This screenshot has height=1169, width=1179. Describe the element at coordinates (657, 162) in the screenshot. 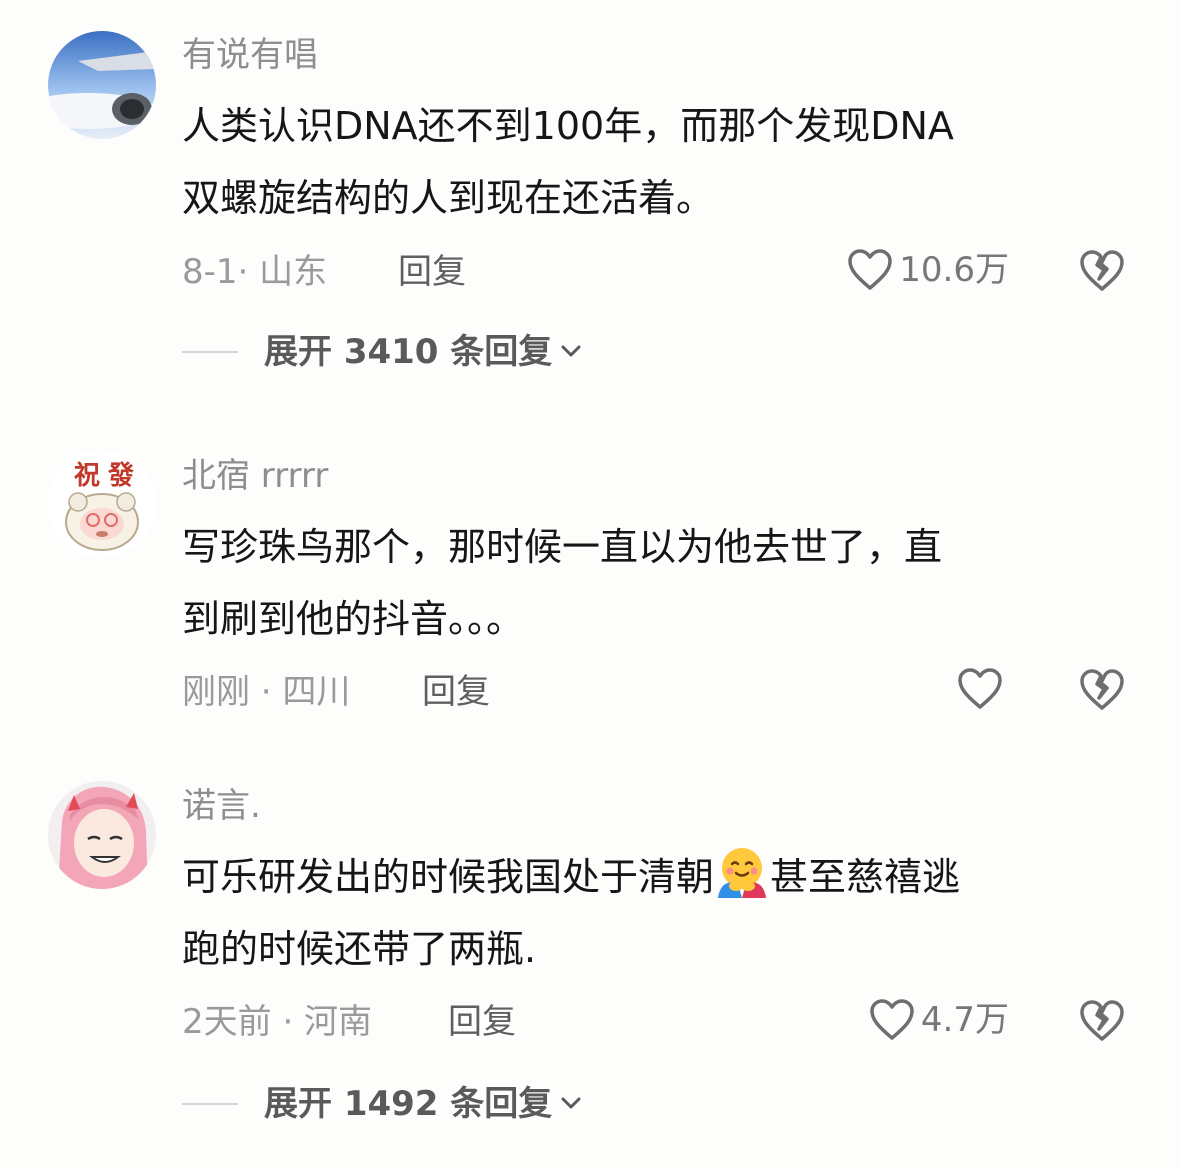

I see `comment-text: 人类认识DNA还不到100年，而那个发现DNA 双螺旋结构的人到现在还活着。` at that location.